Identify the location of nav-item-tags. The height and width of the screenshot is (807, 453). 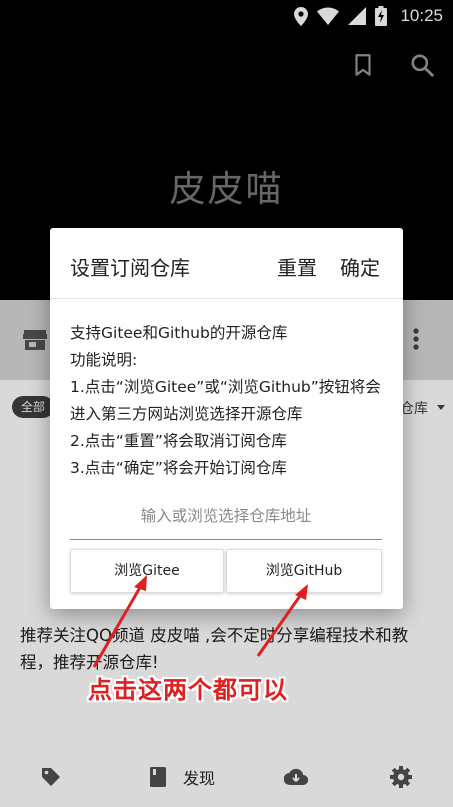
(51, 777).